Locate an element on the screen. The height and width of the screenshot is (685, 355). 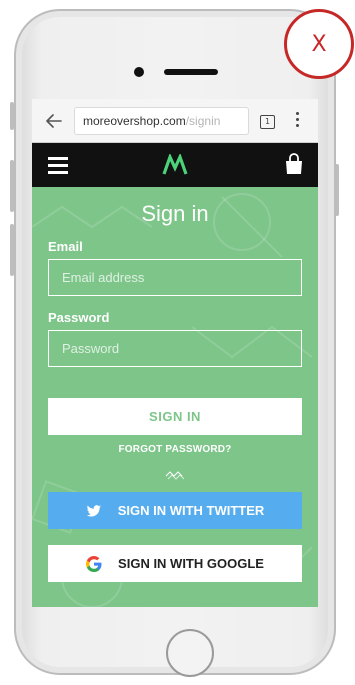
tab-count: 1 is located at coordinates (267, 121).